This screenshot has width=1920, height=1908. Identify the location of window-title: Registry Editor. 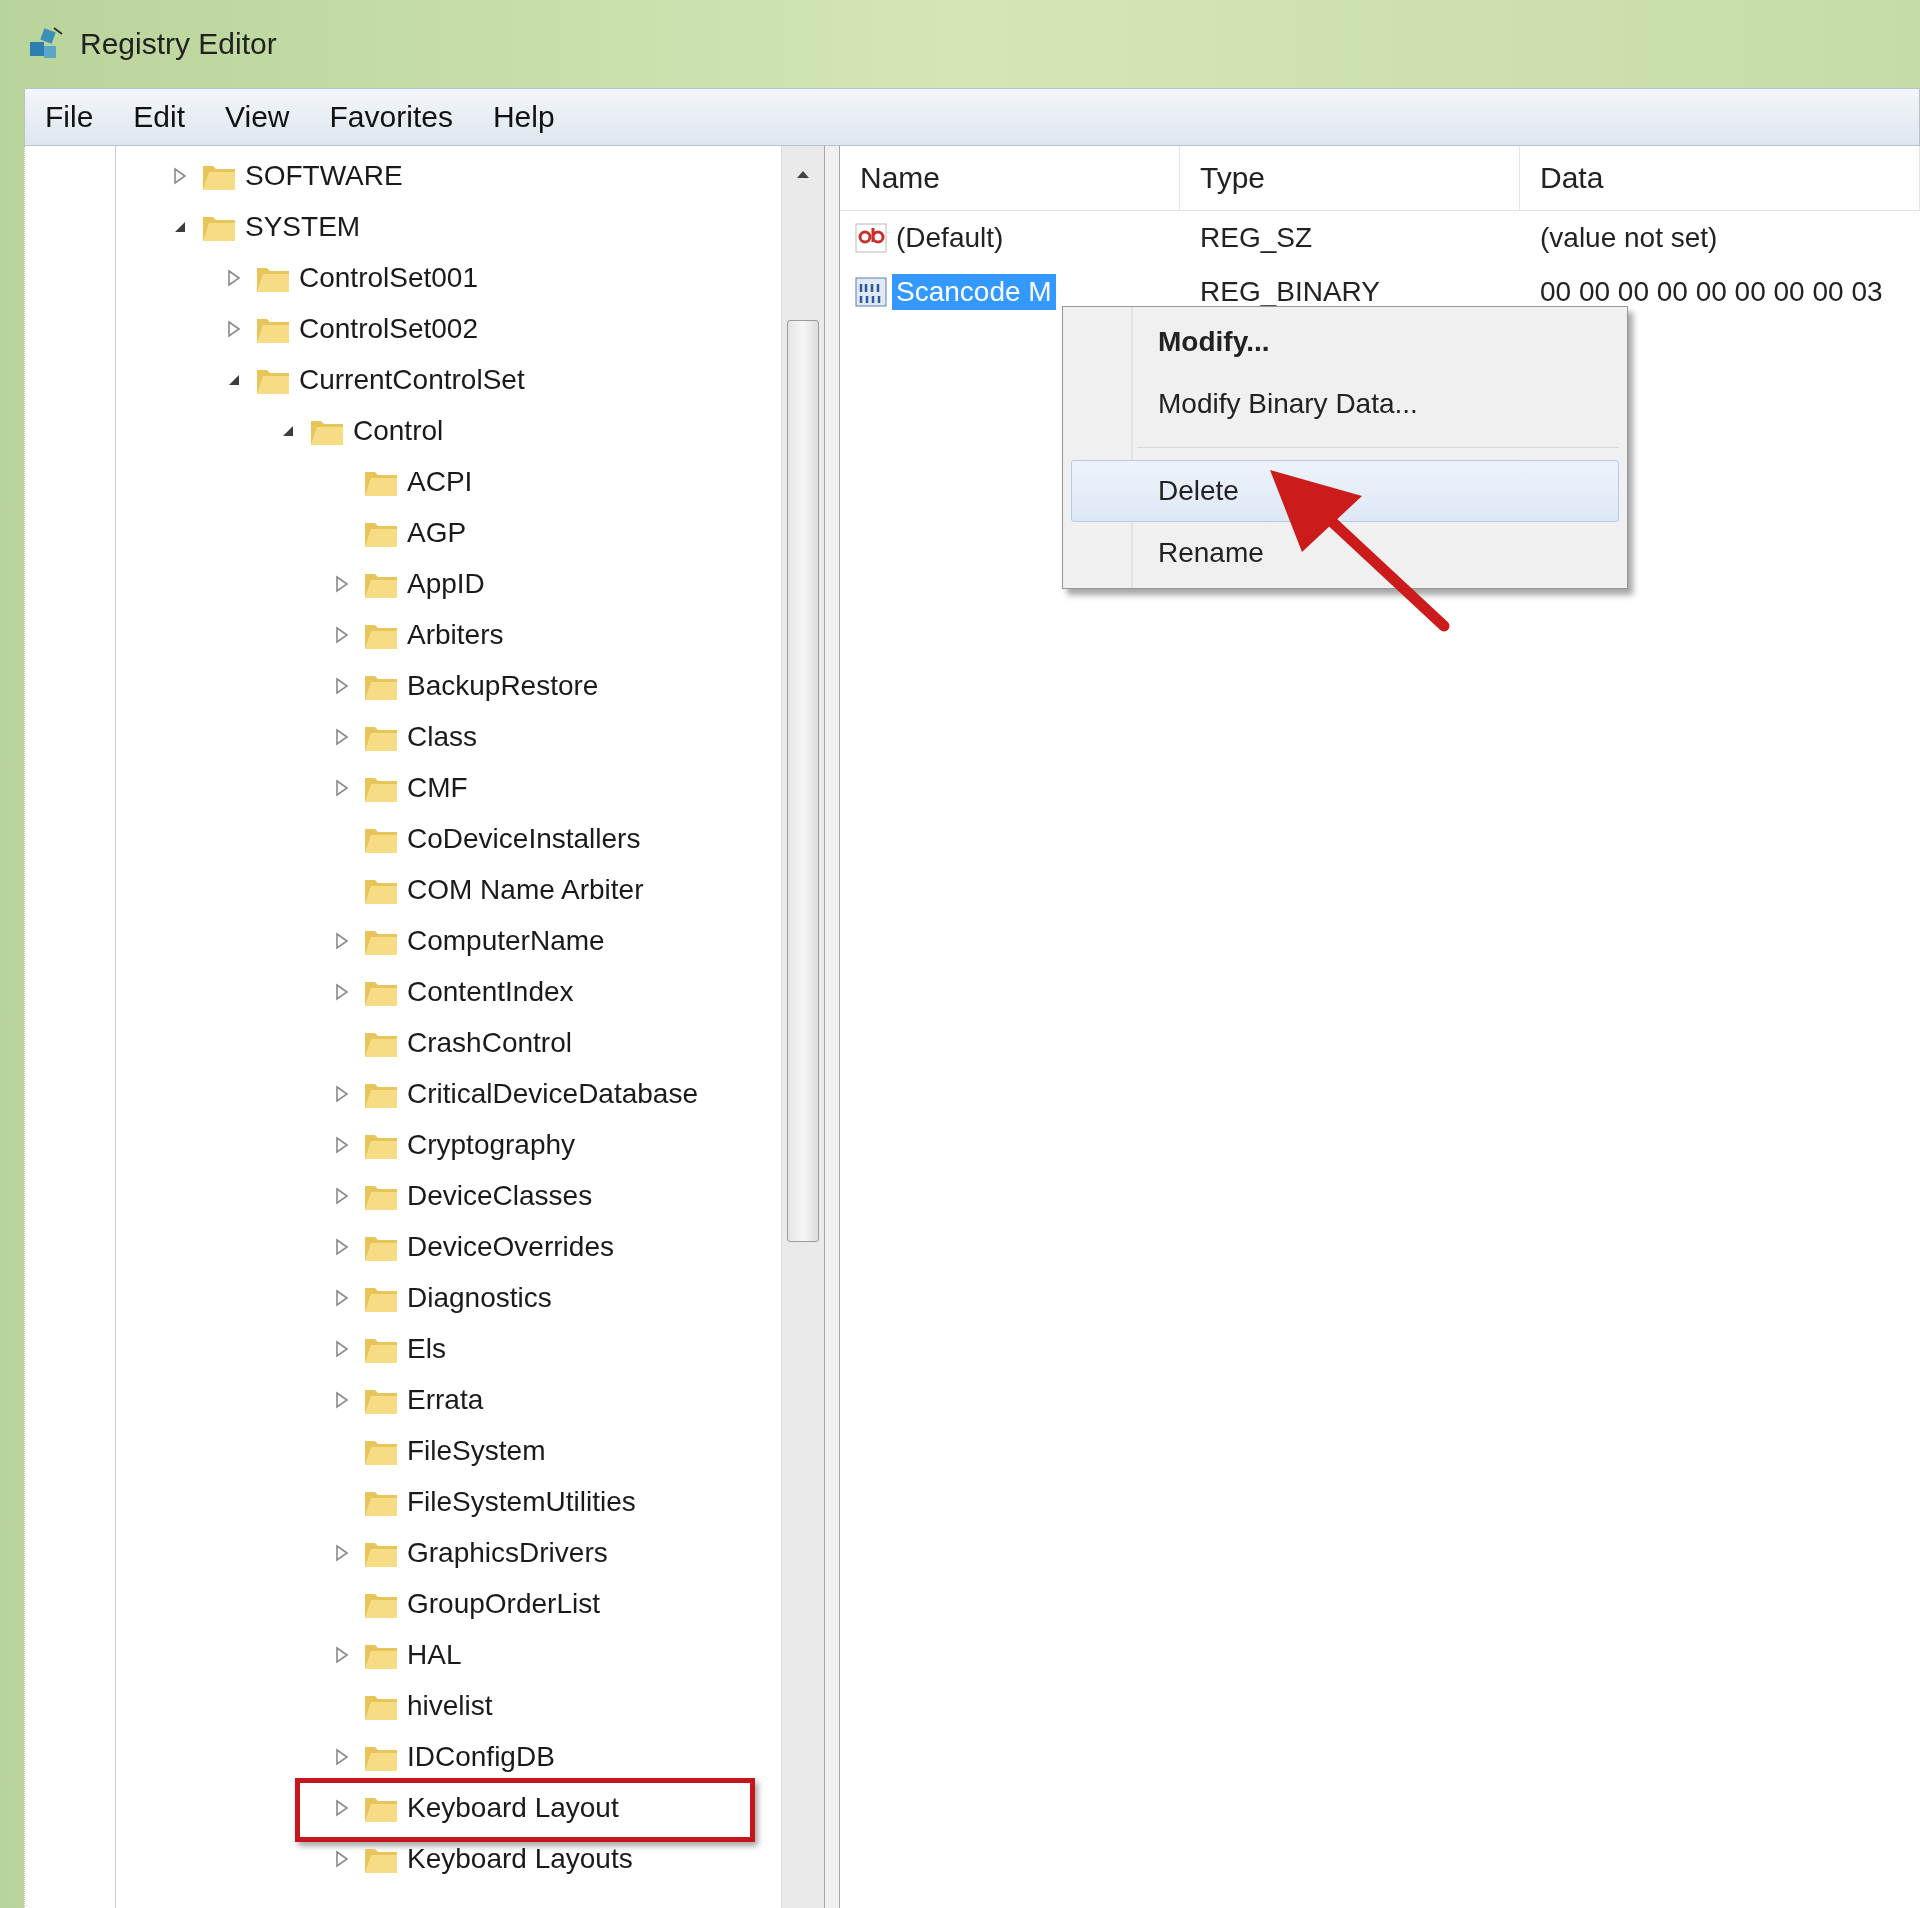
(178, 44).